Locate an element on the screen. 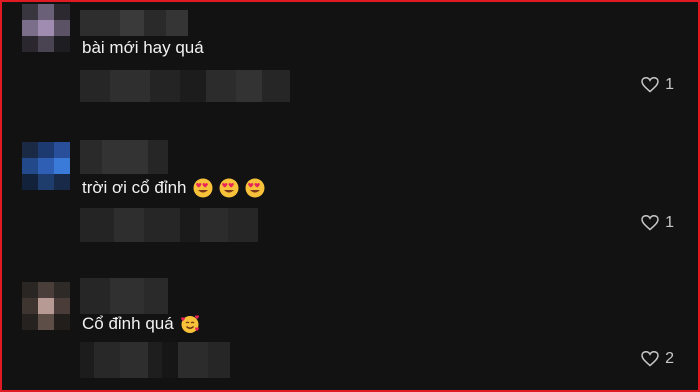 The image size is (700, 392). like-count: 2 is located at coordinates (669, 358).